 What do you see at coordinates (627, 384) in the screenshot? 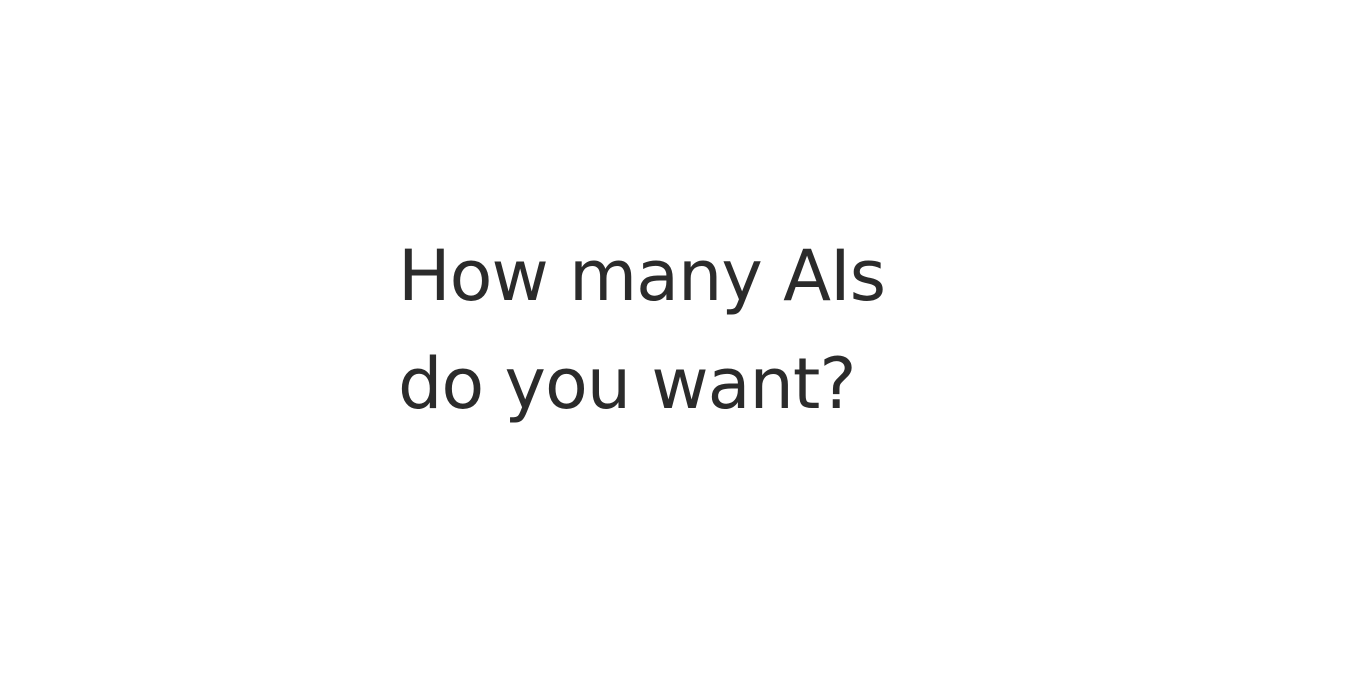
I see `question-line-2: do you want?` at bounding box center [627, 384].